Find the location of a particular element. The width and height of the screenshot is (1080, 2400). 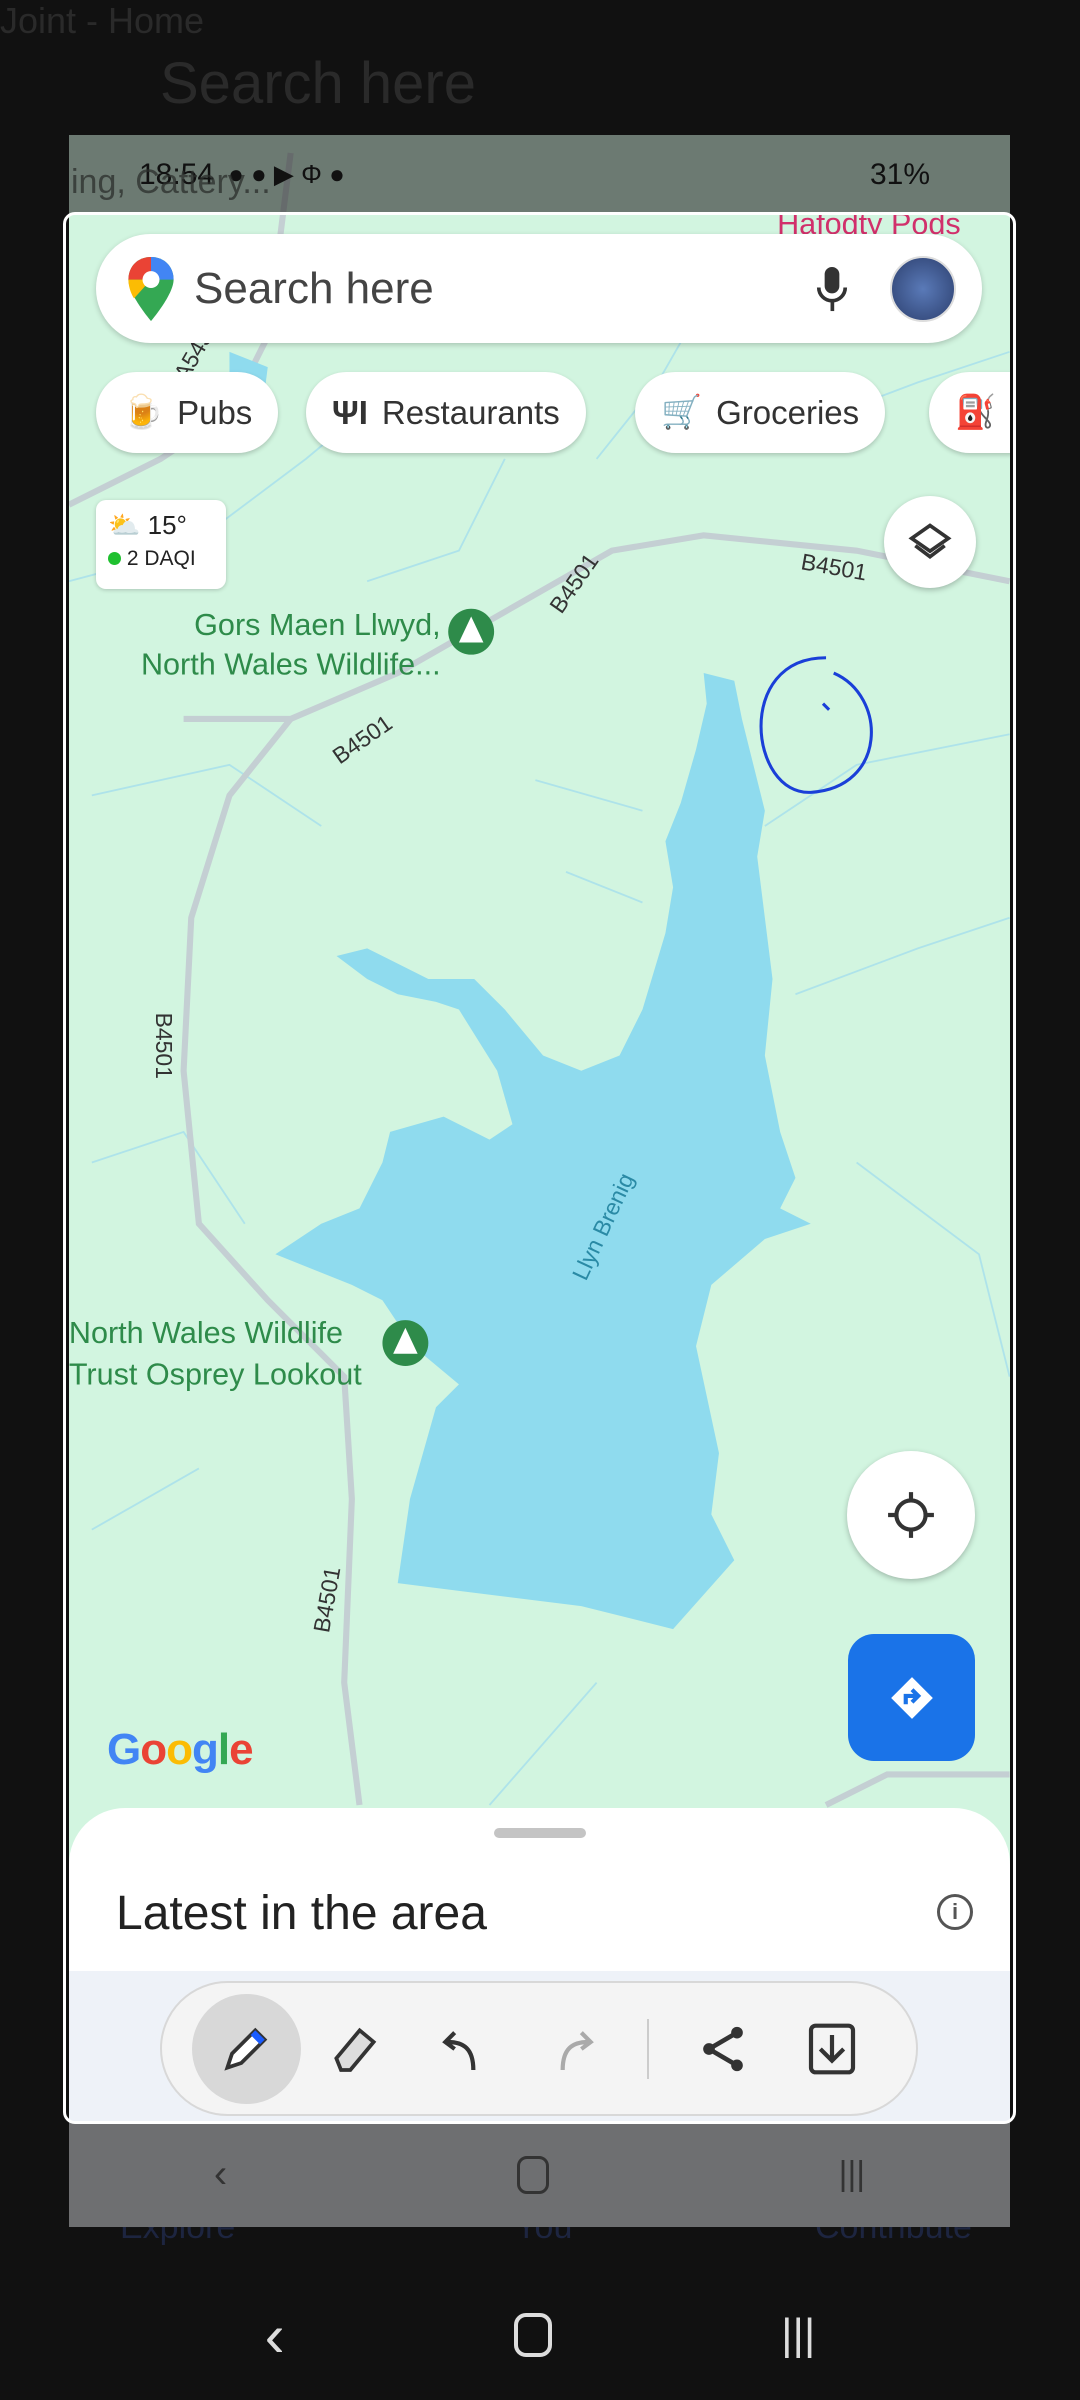

status-battery: 31% is located at coordinates (899, 174).